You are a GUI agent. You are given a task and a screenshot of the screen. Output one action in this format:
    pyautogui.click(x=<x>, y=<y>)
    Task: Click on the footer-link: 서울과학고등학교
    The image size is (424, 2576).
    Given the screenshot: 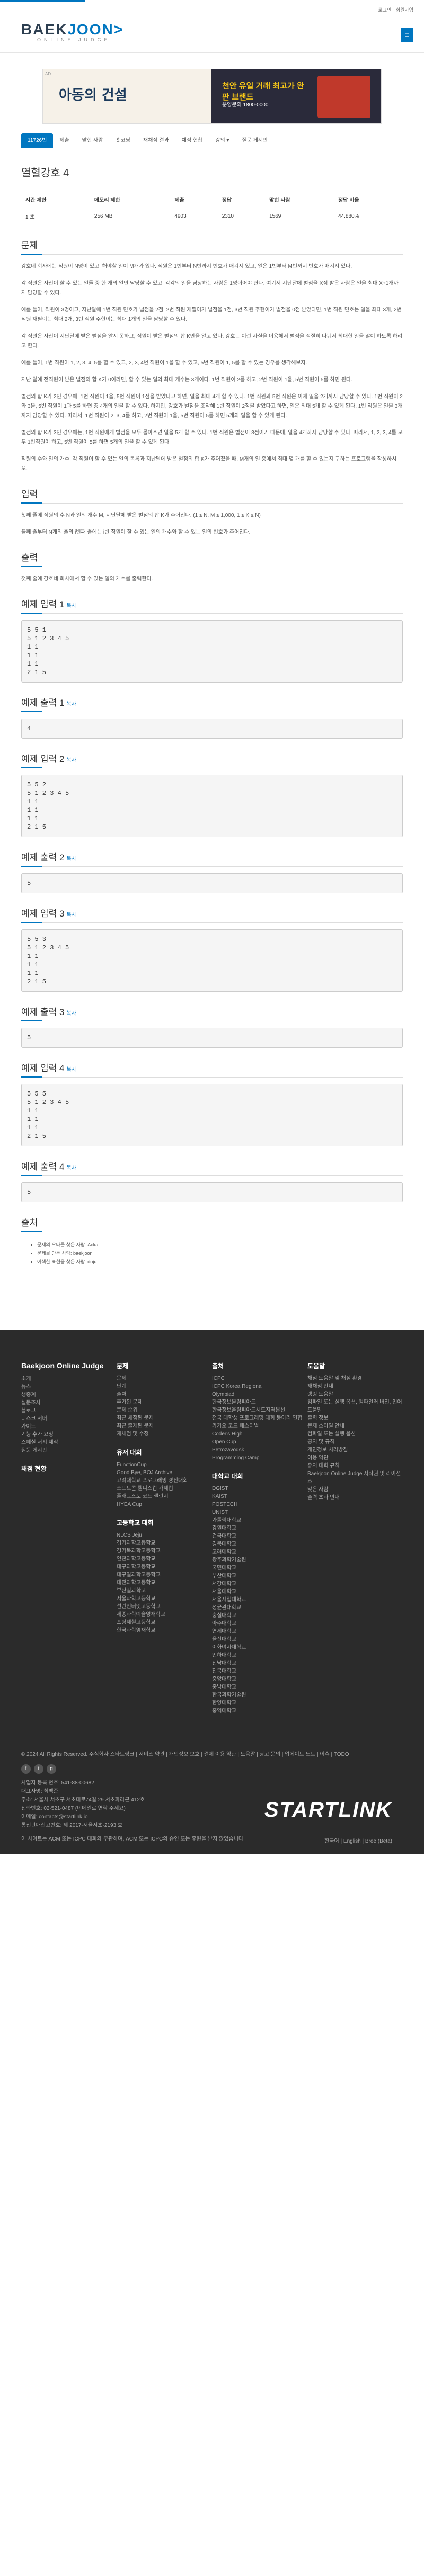 What is the action you would take?
    pyautogui.click(x=165, y=1599)
    